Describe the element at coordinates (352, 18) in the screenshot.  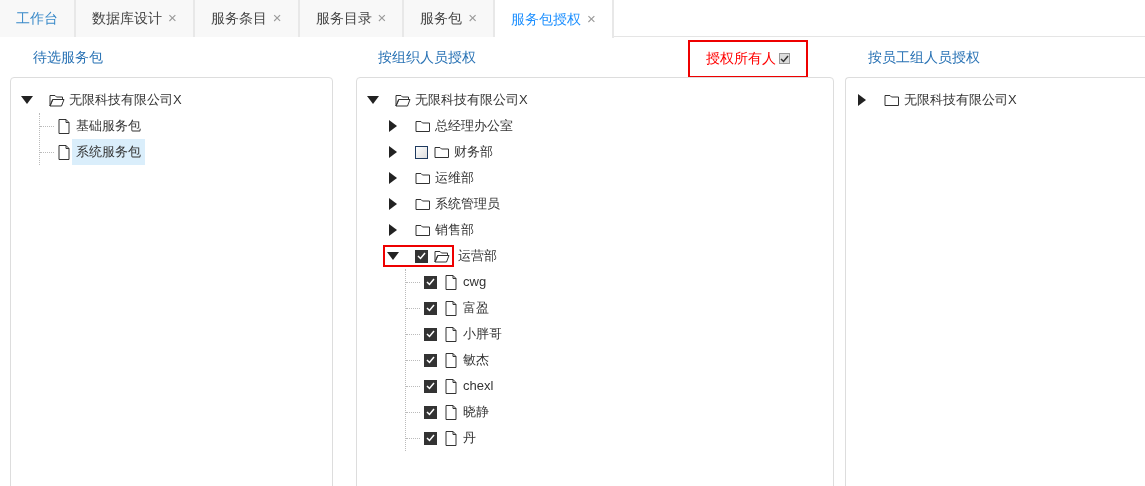
I see `tab: 服务目录 ×` at that location.